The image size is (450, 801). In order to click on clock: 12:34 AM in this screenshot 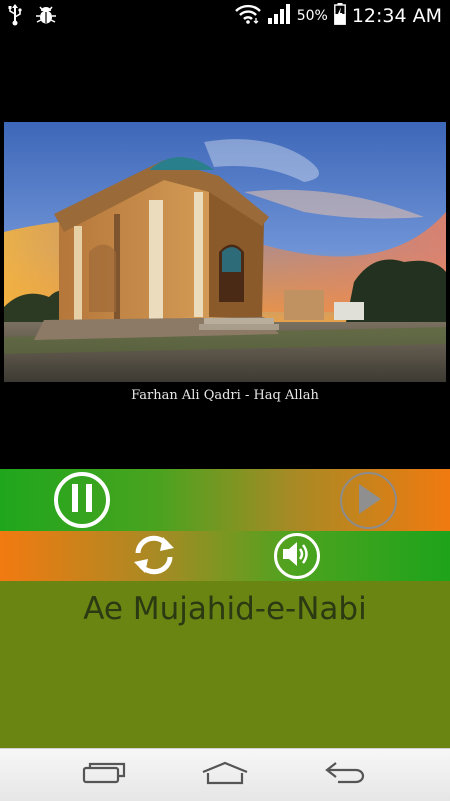, I will do `click(396, 16)`.